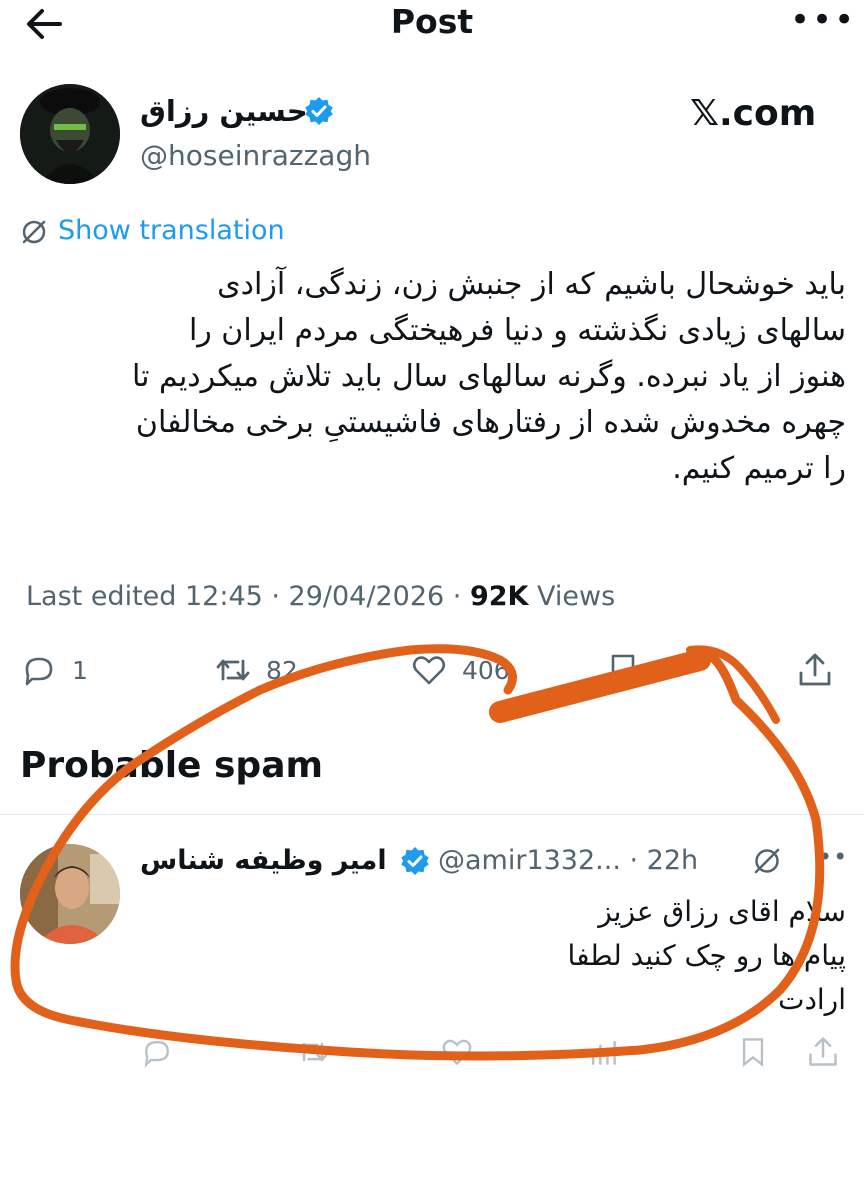  What do you see at coordinates (432, 21) in the screenshot?
I see `page-title: Post` at bounding box center [432, 21].